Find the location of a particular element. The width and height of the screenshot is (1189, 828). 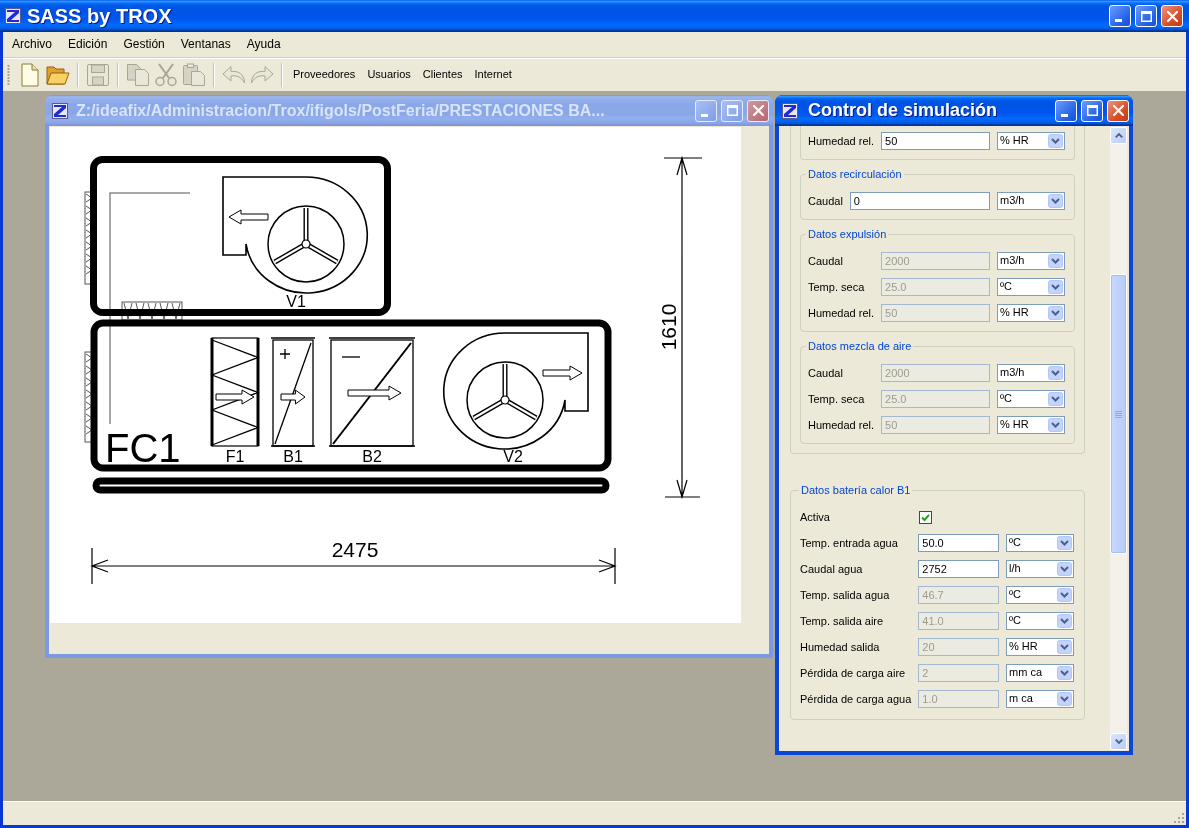

window-title: Control de simulación is located at coordinates (903, 110).